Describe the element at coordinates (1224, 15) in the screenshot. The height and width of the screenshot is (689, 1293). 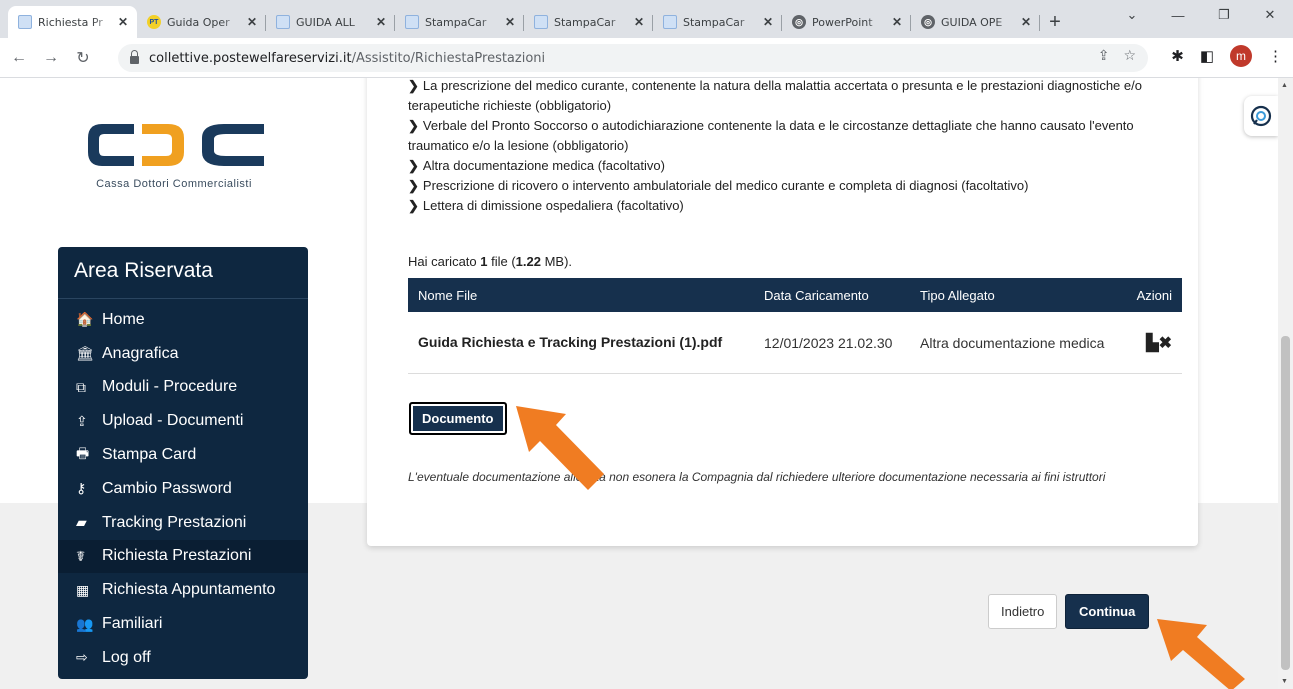
I see `restore-button: ❐` at that location.